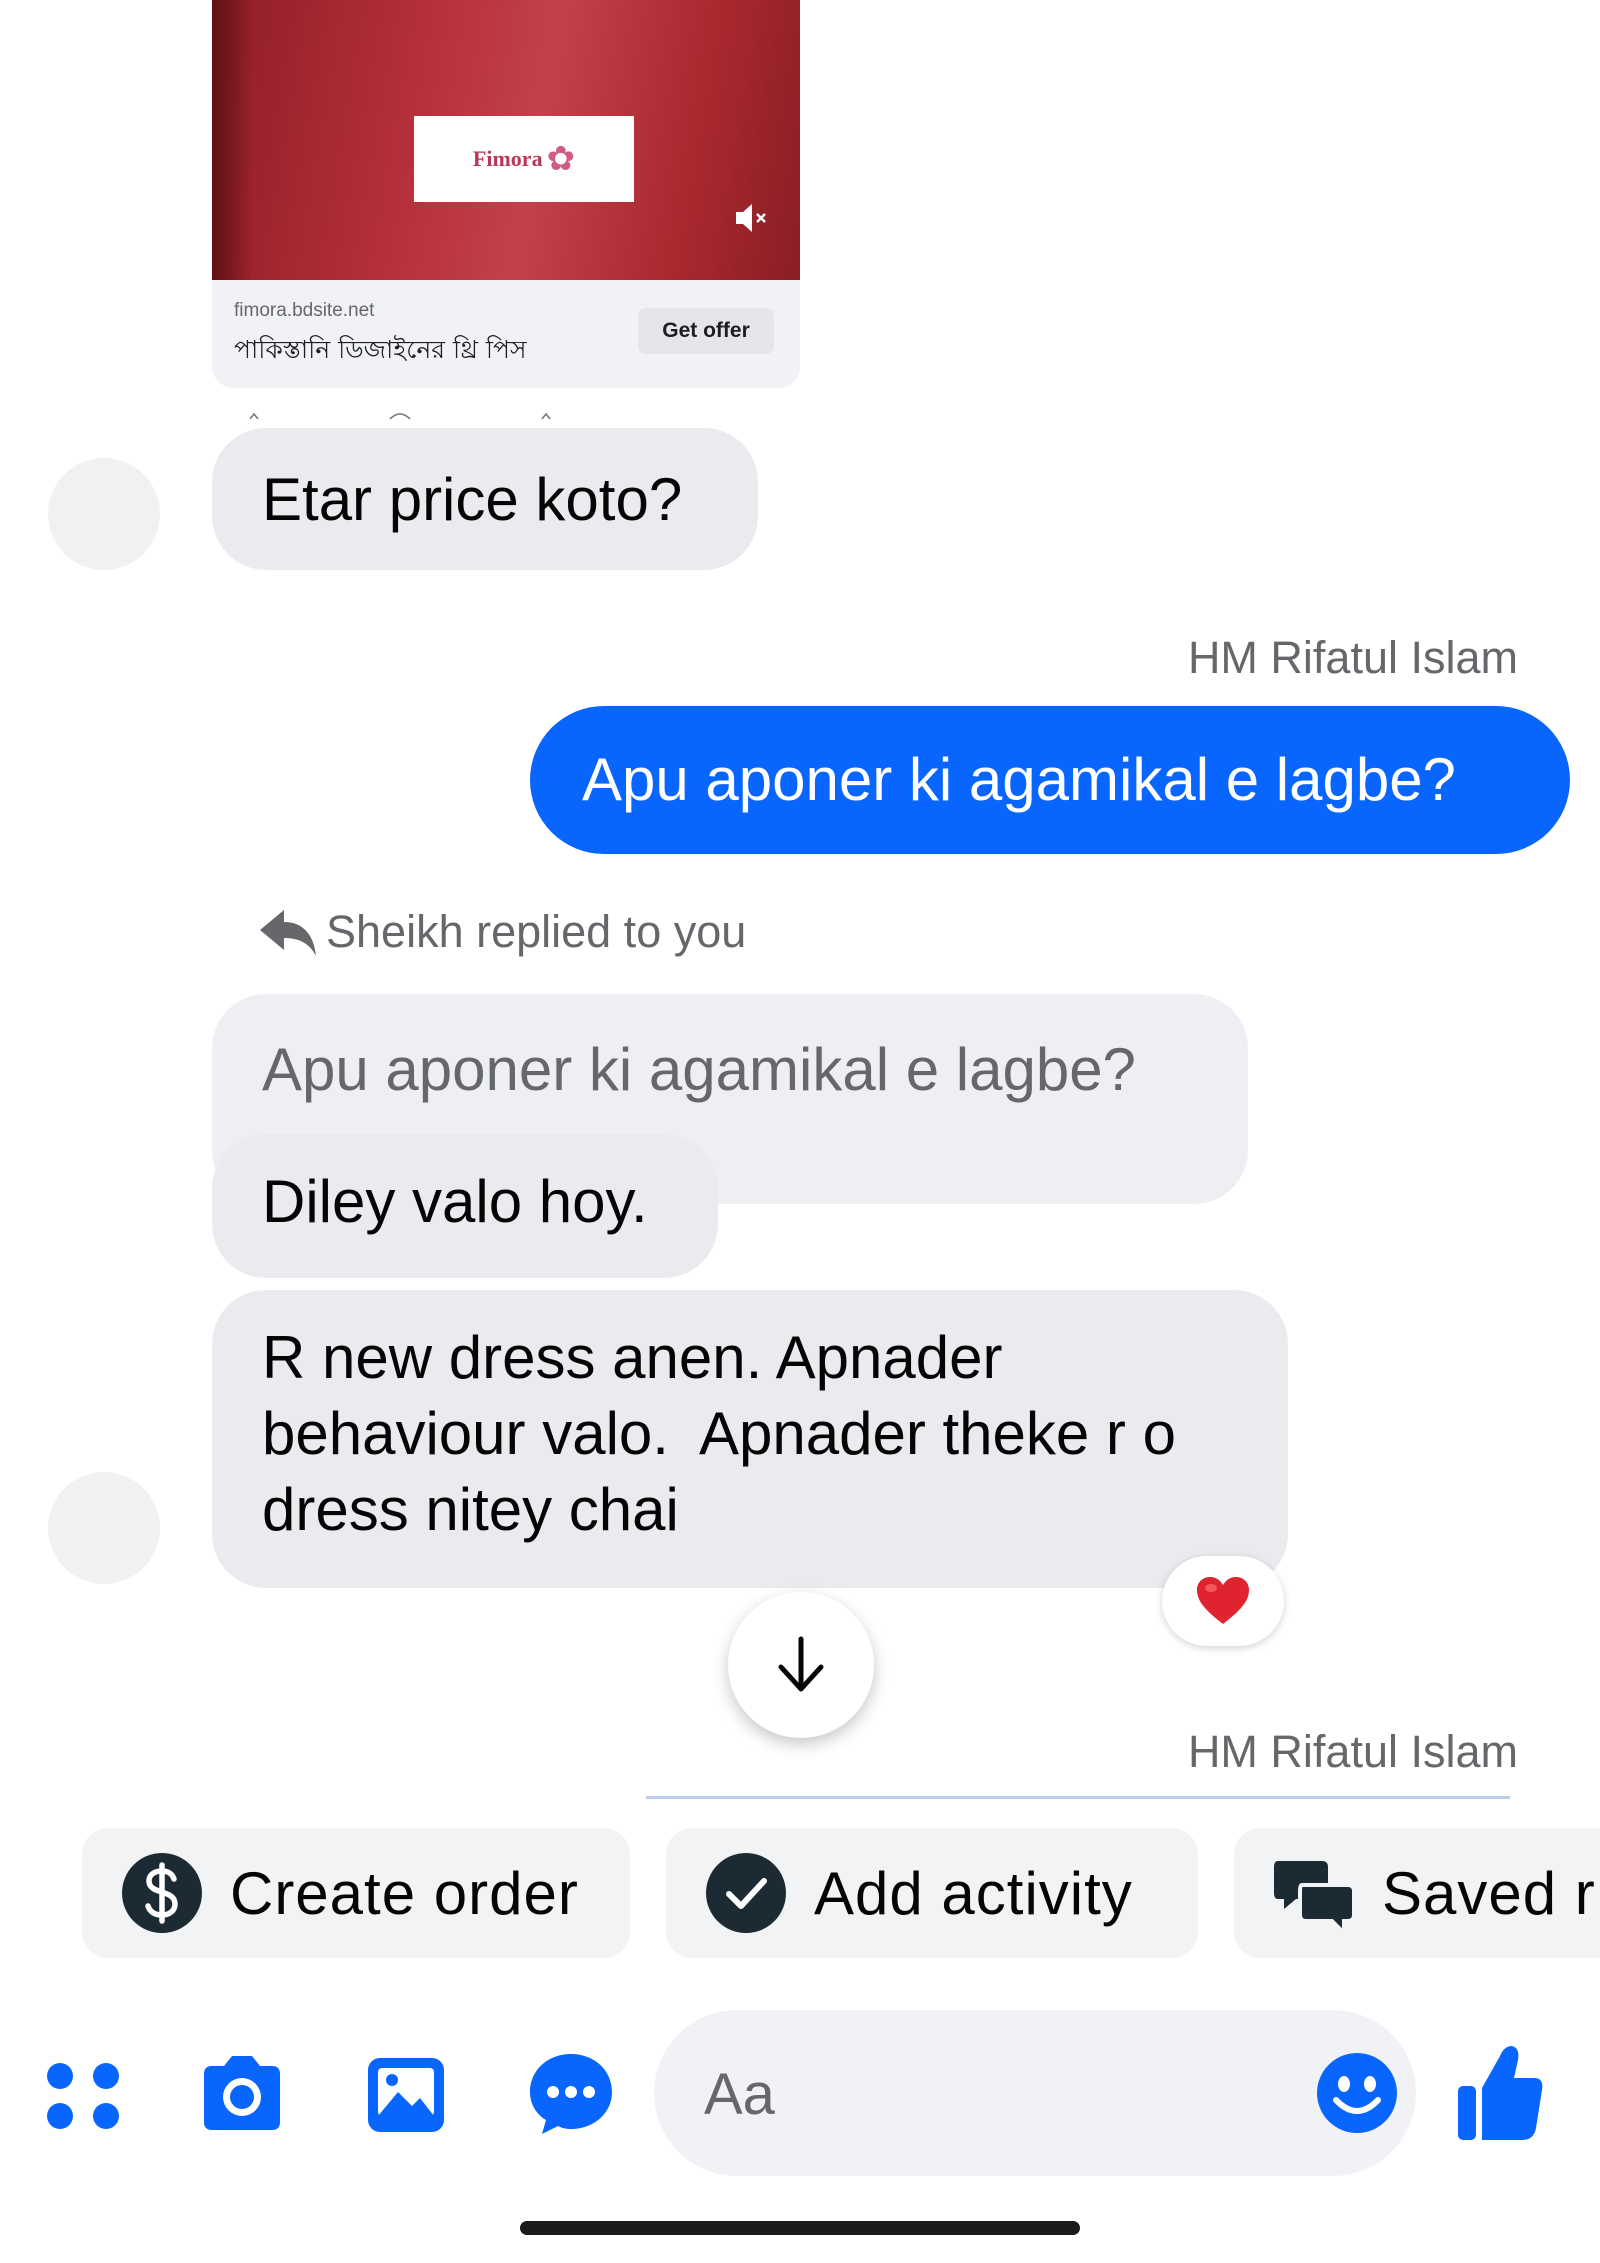 This screenshot has width=1600, height=2263. I want to click on chip-label: Saved r, so click(1489, 1893).